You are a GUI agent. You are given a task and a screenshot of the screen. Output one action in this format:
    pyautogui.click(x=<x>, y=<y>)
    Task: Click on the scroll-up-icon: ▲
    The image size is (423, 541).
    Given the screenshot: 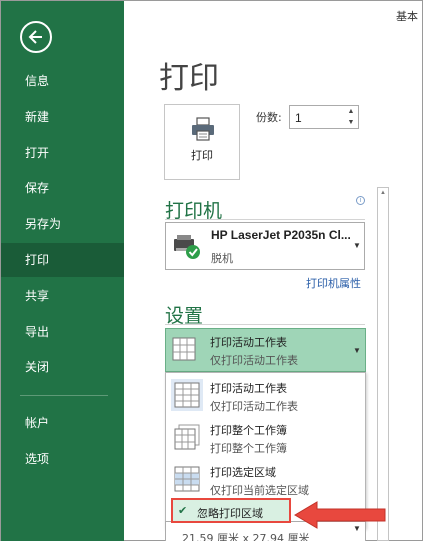 What is the action you would take?
    pyautogui.click(x=383, y=193)
    